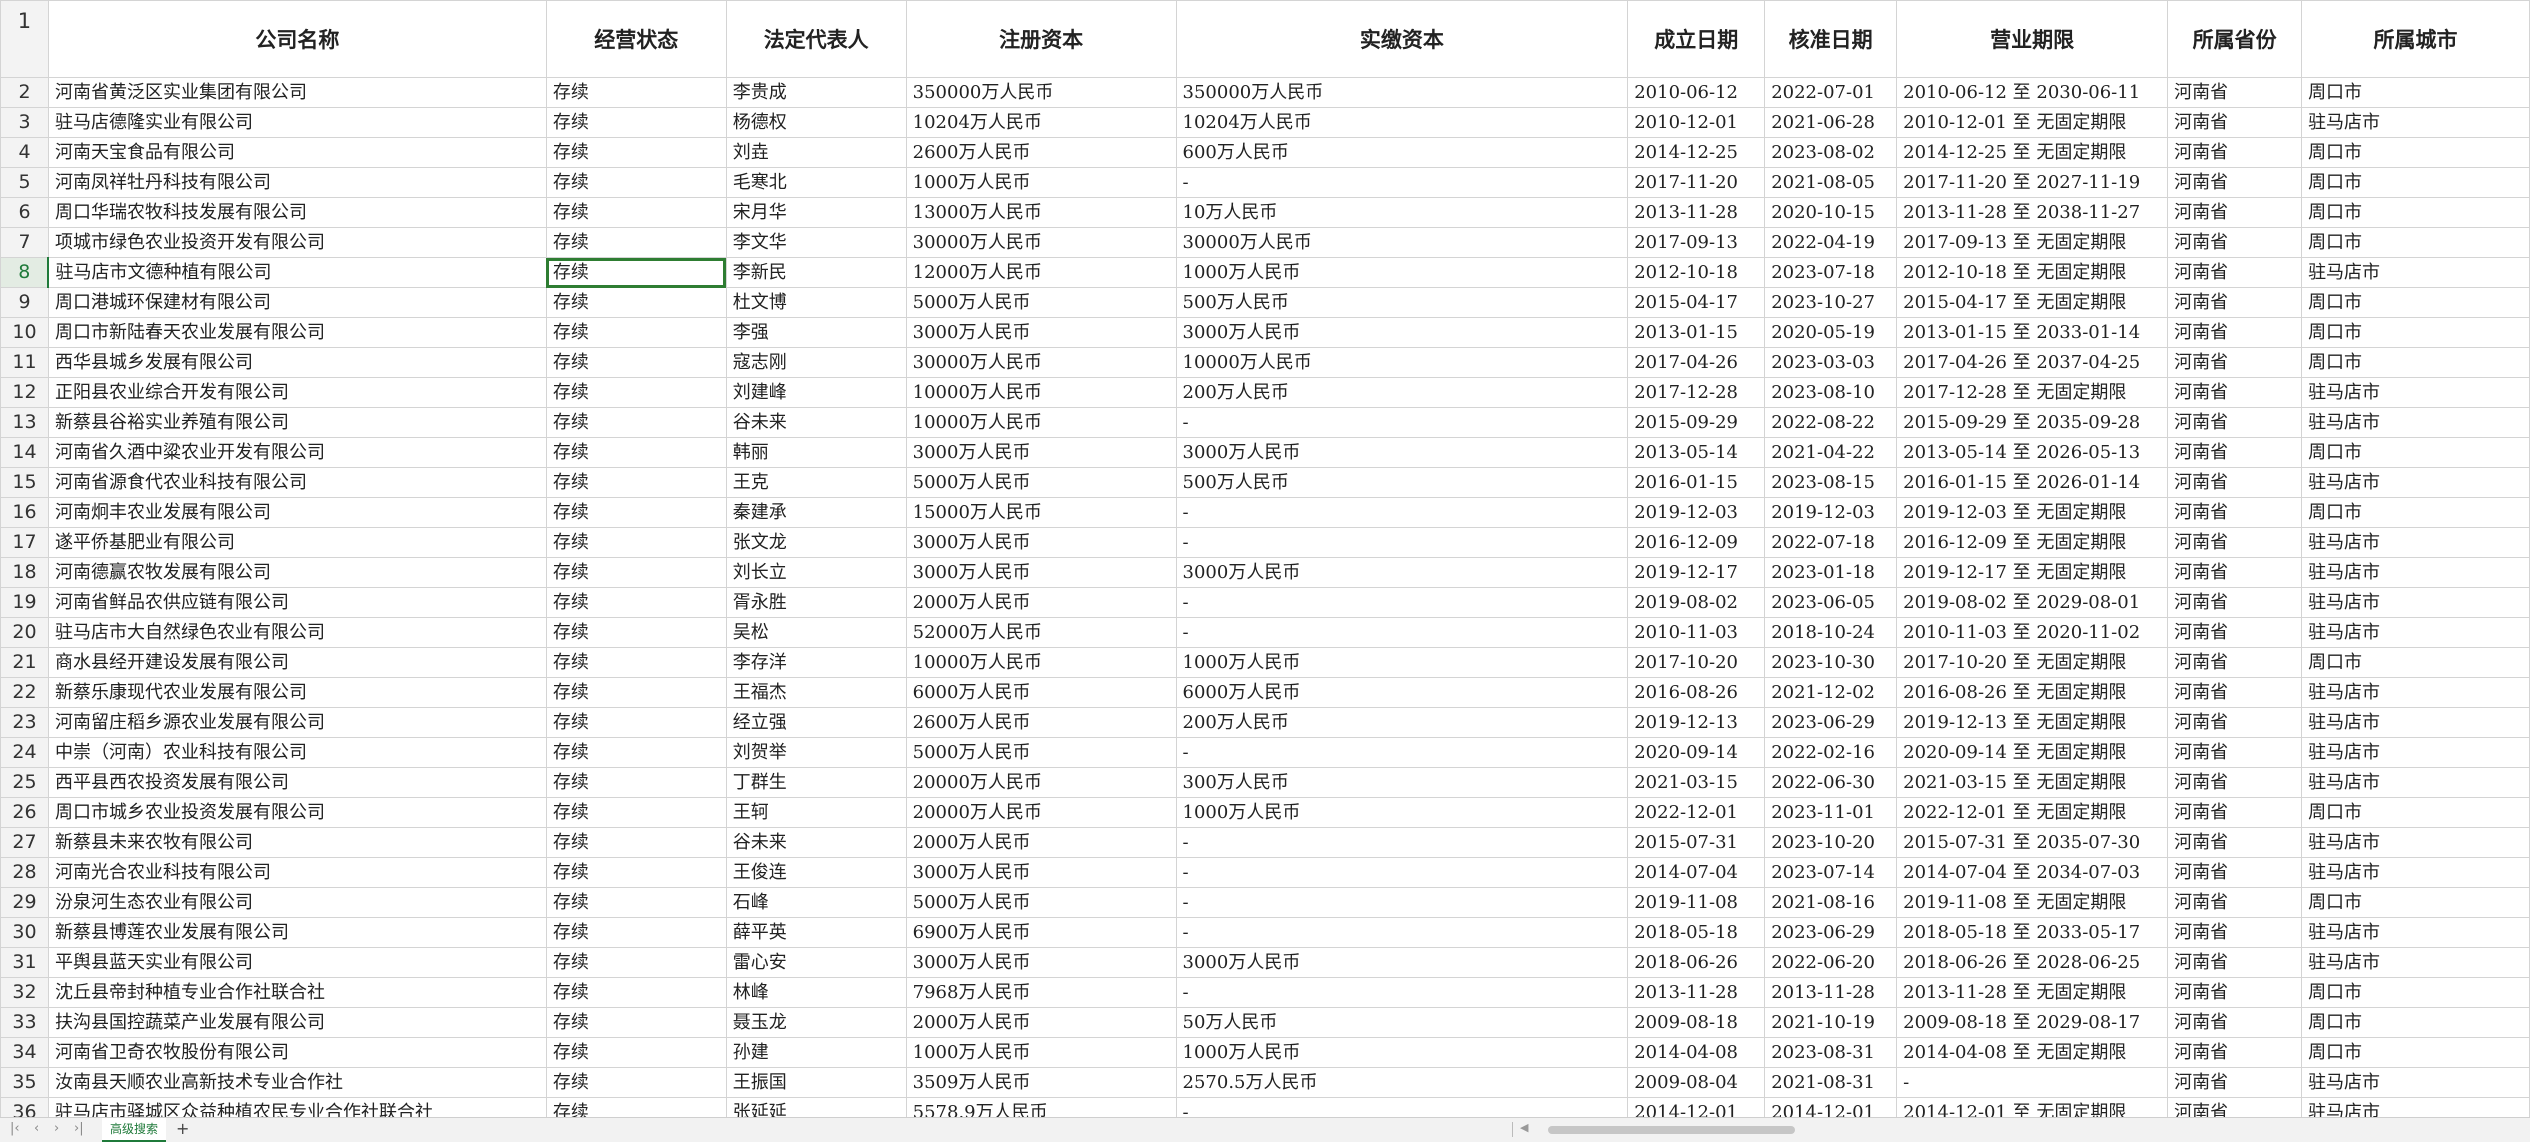 This screenshot has height=1142, width=2530. I want to click on table-cell: 2012-10-18, so click(1696, 272).